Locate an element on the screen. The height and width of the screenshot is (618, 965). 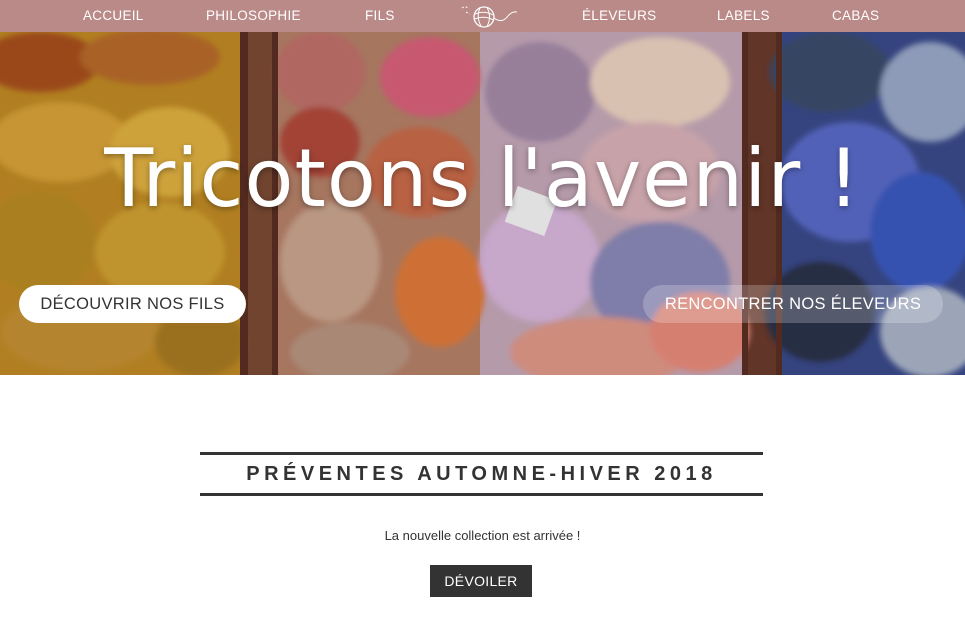
nav-item-cabas: CABAS is located at coordinates (855, 15).